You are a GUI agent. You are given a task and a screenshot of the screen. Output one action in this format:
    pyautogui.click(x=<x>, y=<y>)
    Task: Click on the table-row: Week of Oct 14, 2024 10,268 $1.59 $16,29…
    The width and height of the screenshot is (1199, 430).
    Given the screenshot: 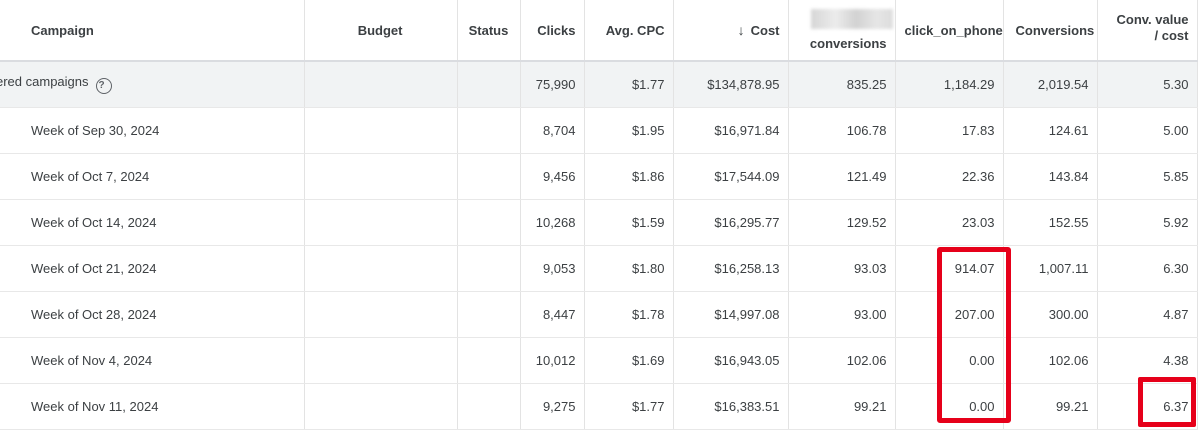 What is the action you would take?
    pyautogui.click(x=599, y=222)
    